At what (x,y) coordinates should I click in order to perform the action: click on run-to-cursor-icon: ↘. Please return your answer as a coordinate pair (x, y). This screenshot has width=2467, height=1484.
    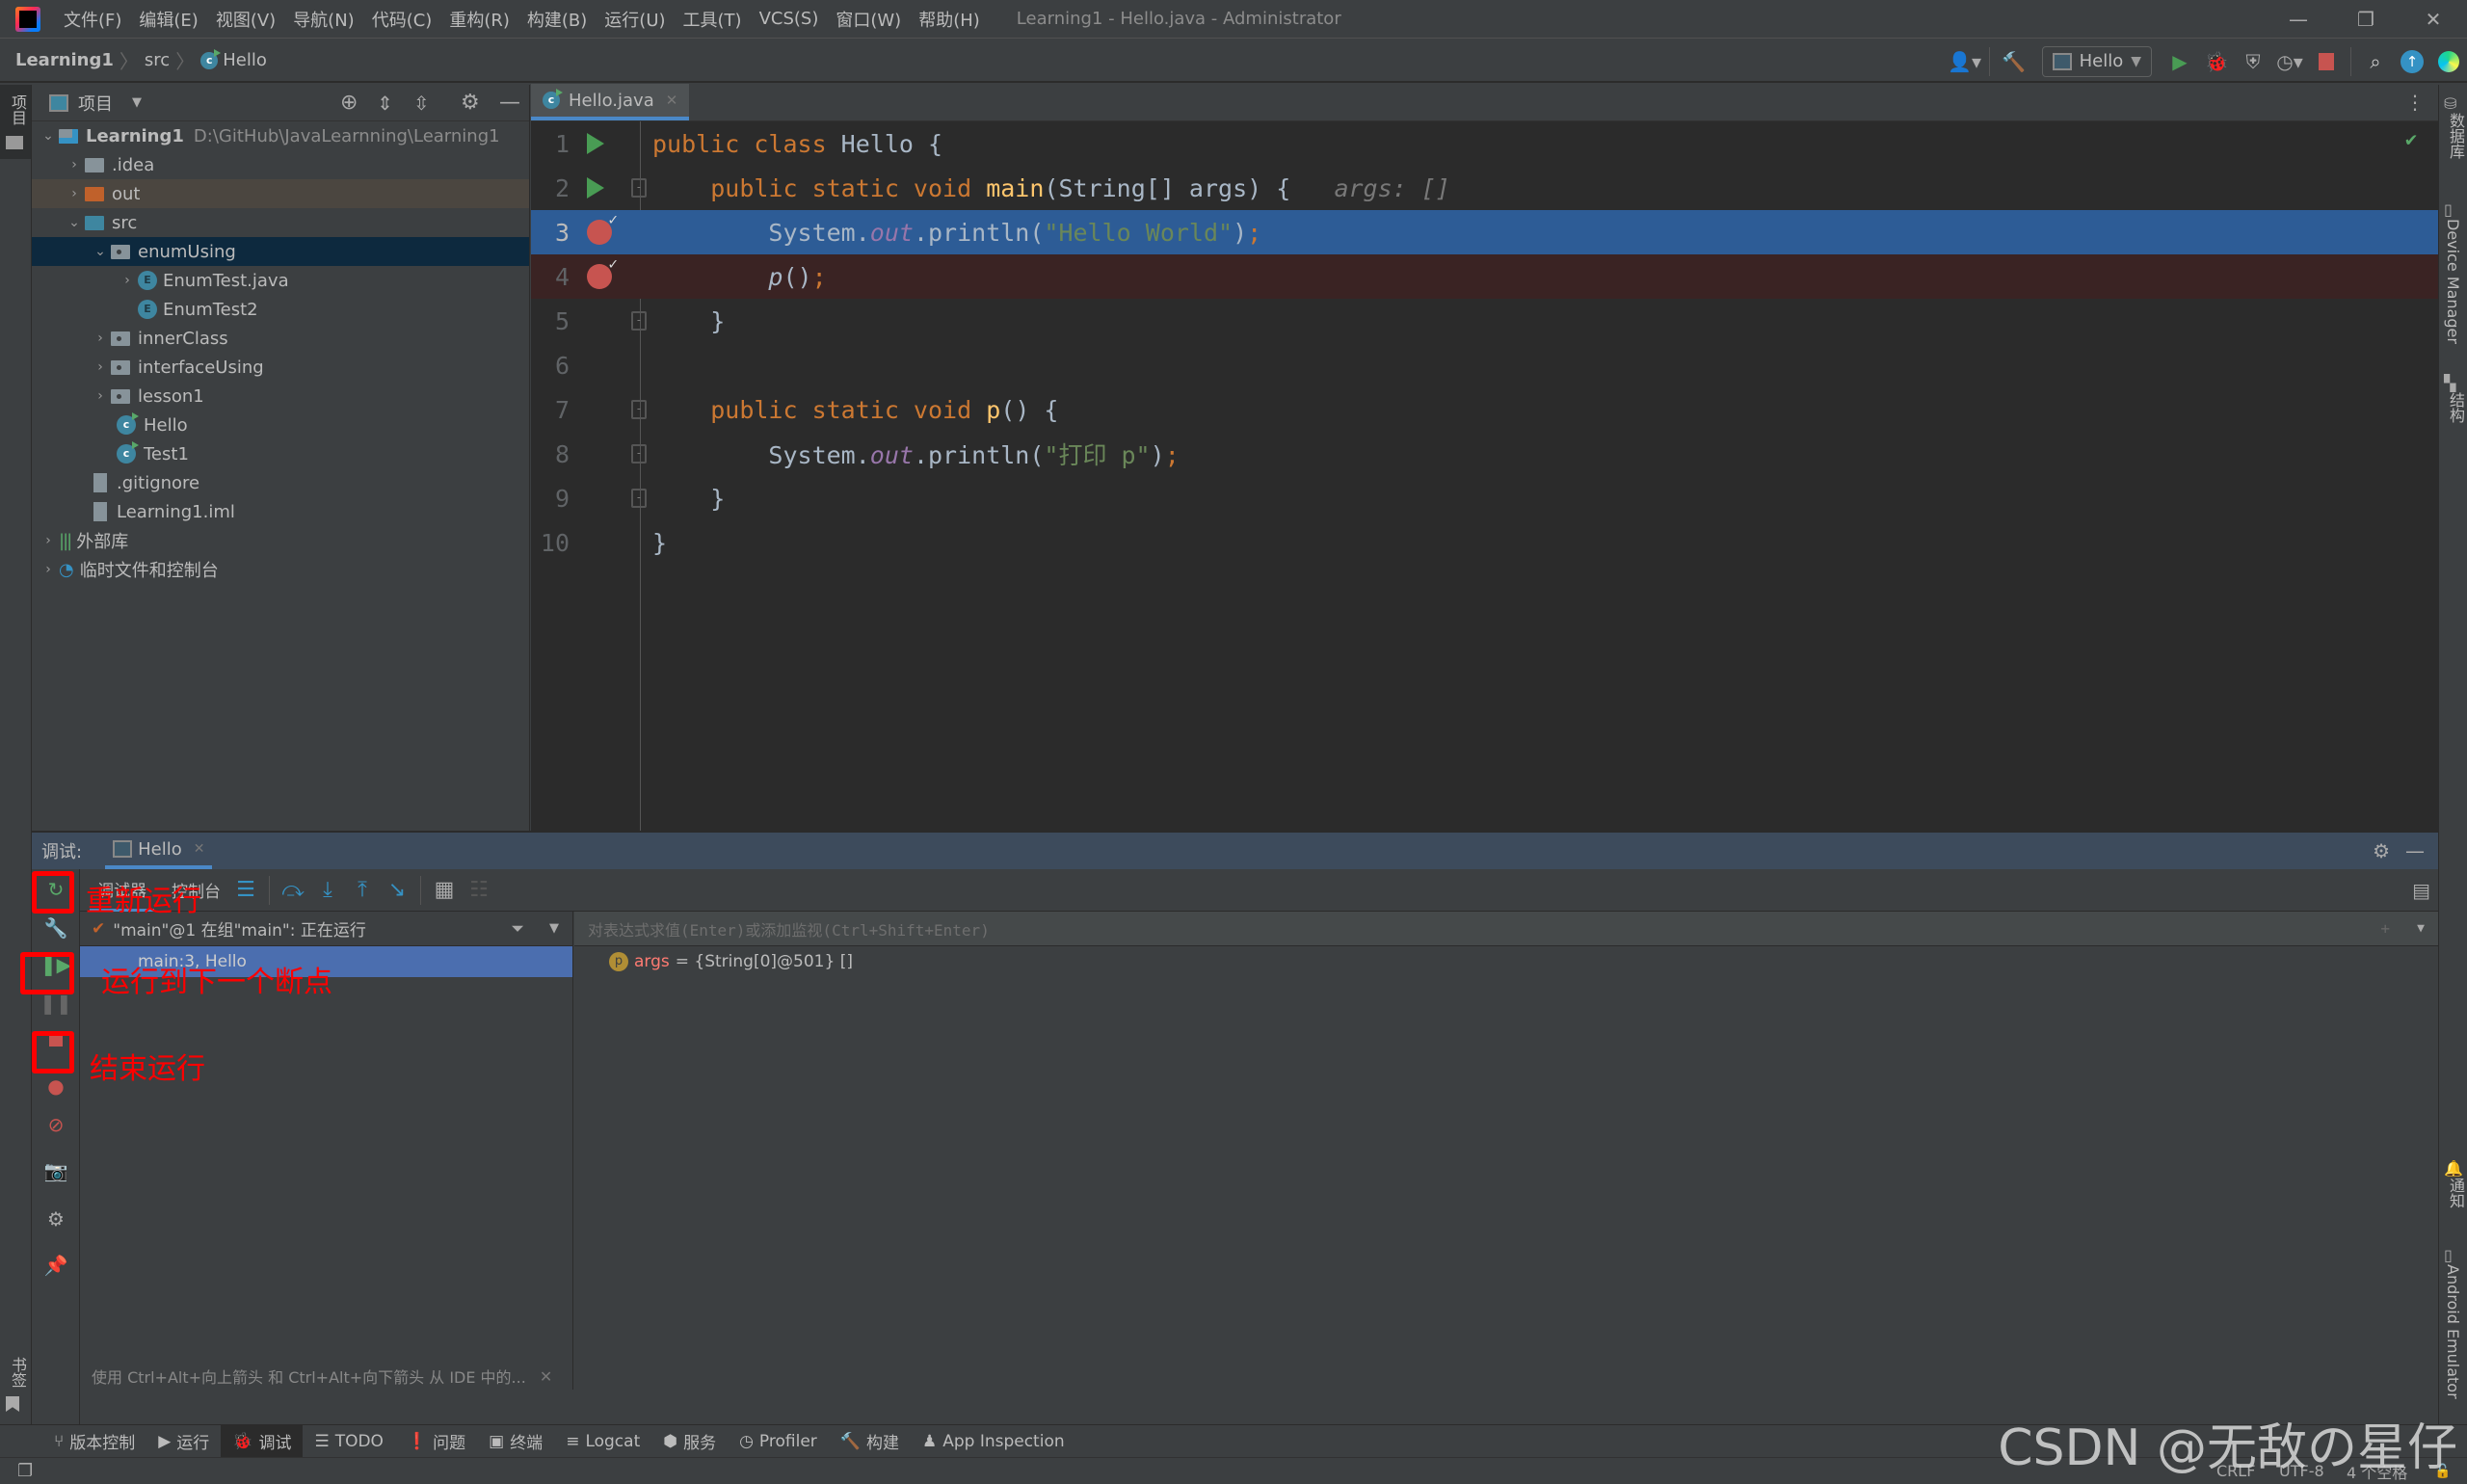
    Looking at the image, I should click on (397, 890).